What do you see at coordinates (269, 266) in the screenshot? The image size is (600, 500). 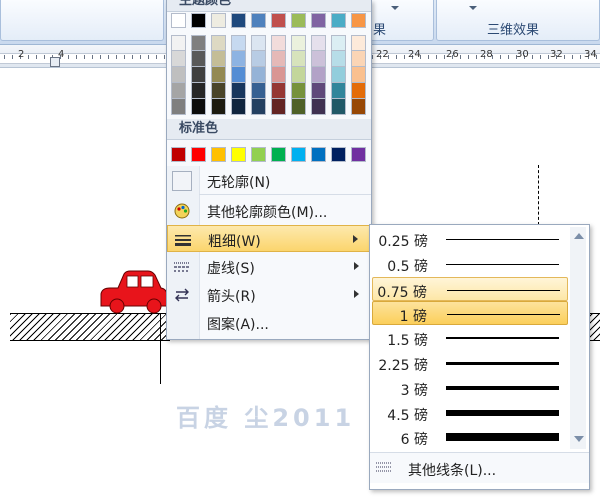 I see `dashes-item: 虚线(S)` at bounding box center [269, 266].